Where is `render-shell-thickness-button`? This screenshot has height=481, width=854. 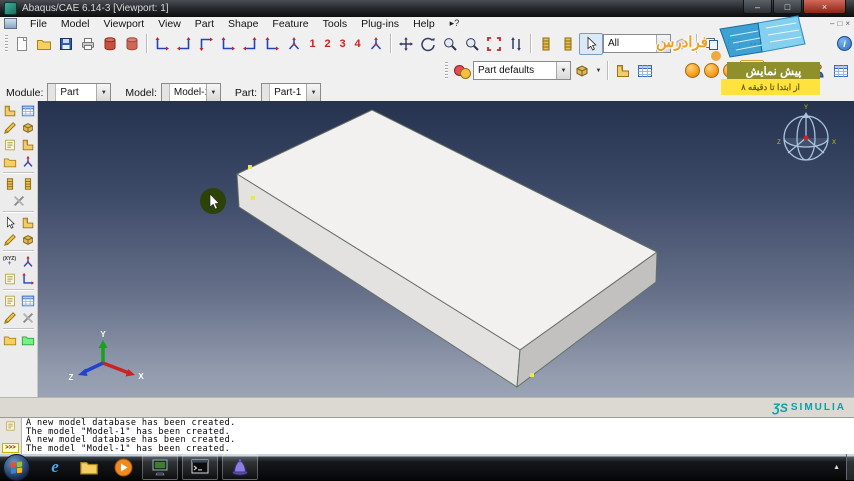 render-shell-thickness-button is located at coordinates (568, 44).